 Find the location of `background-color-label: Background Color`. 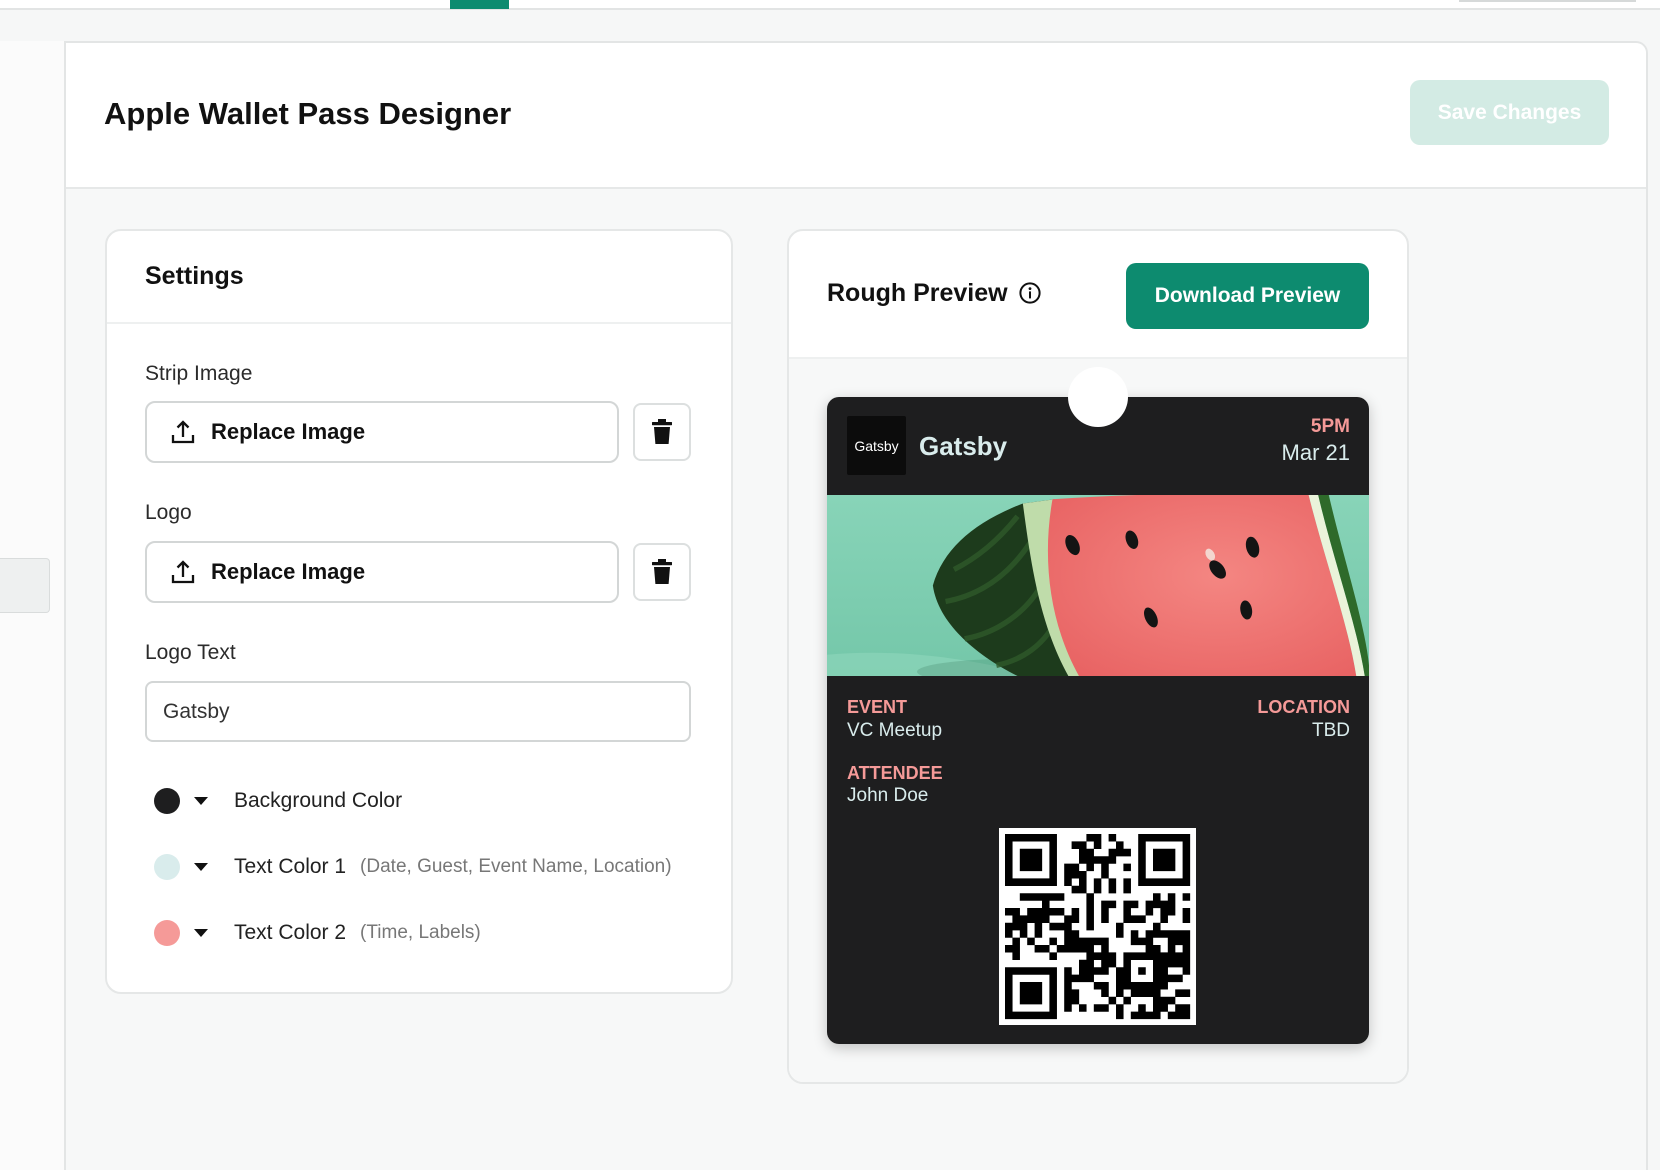

background-color-label: Background Color is located at coordinates (318, 800).